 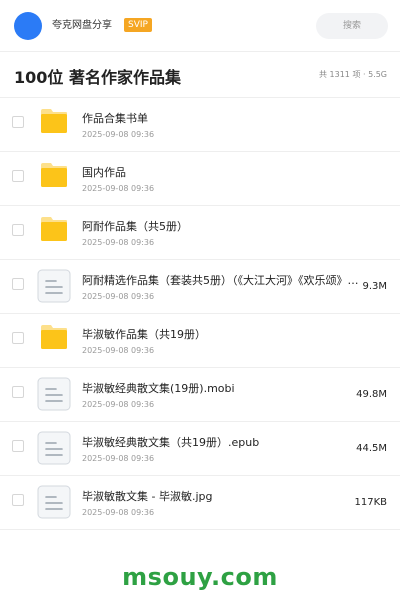 I want to click on file-row: 毕淑敏经典散文集（共19册）.epub 2025-09-08 09:36 44.5M, so click(x=200, y=449).